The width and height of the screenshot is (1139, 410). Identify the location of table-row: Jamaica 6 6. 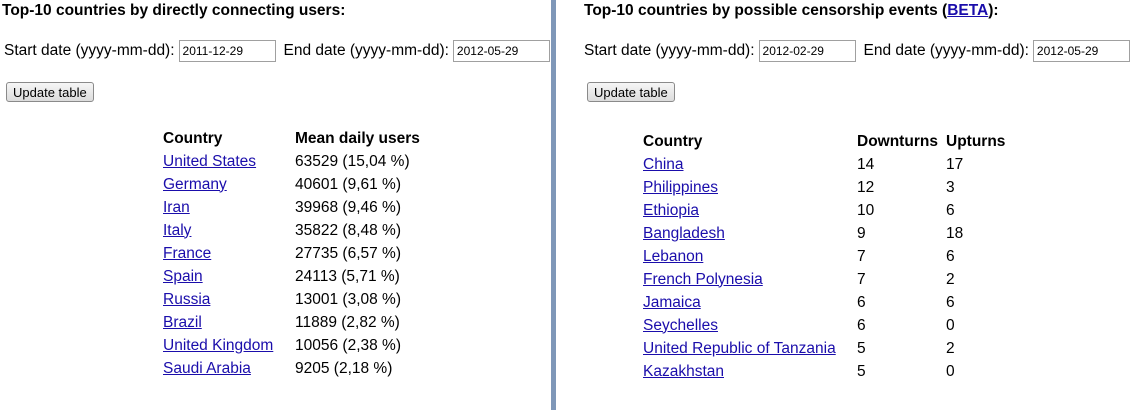
(834, 302).